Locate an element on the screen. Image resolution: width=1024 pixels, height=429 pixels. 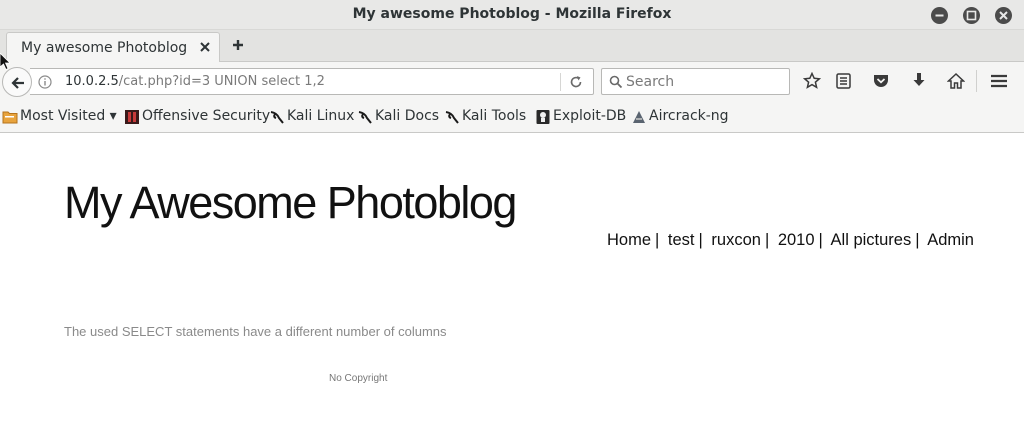
new-tab-plus-icon is located at coordinates (238, 45).